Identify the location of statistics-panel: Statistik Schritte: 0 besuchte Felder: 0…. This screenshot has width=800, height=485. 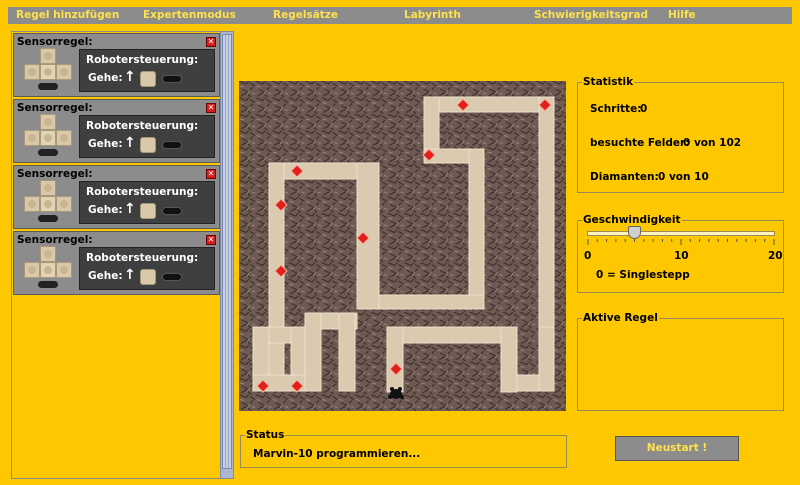
(680, 134).